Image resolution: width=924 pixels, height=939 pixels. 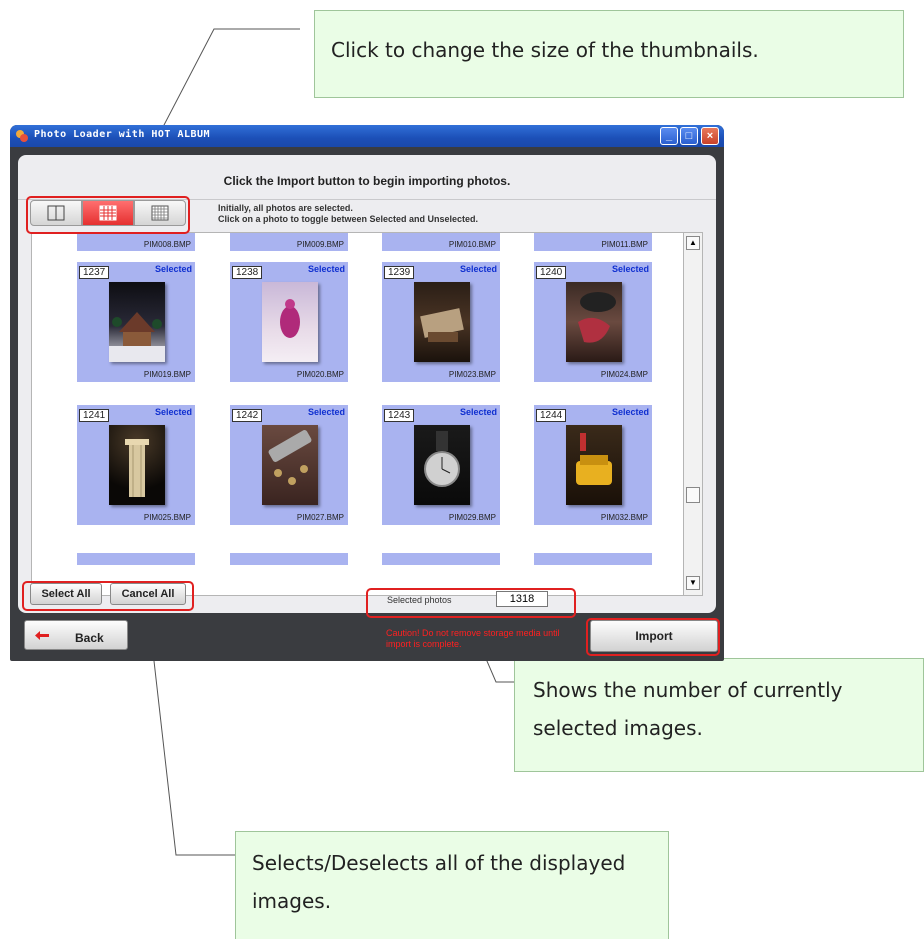 What do you see at coordinates (167, 517) in the screenshot?
I see `file-name: PIM025.BMP` at bounding box center [167, 517].